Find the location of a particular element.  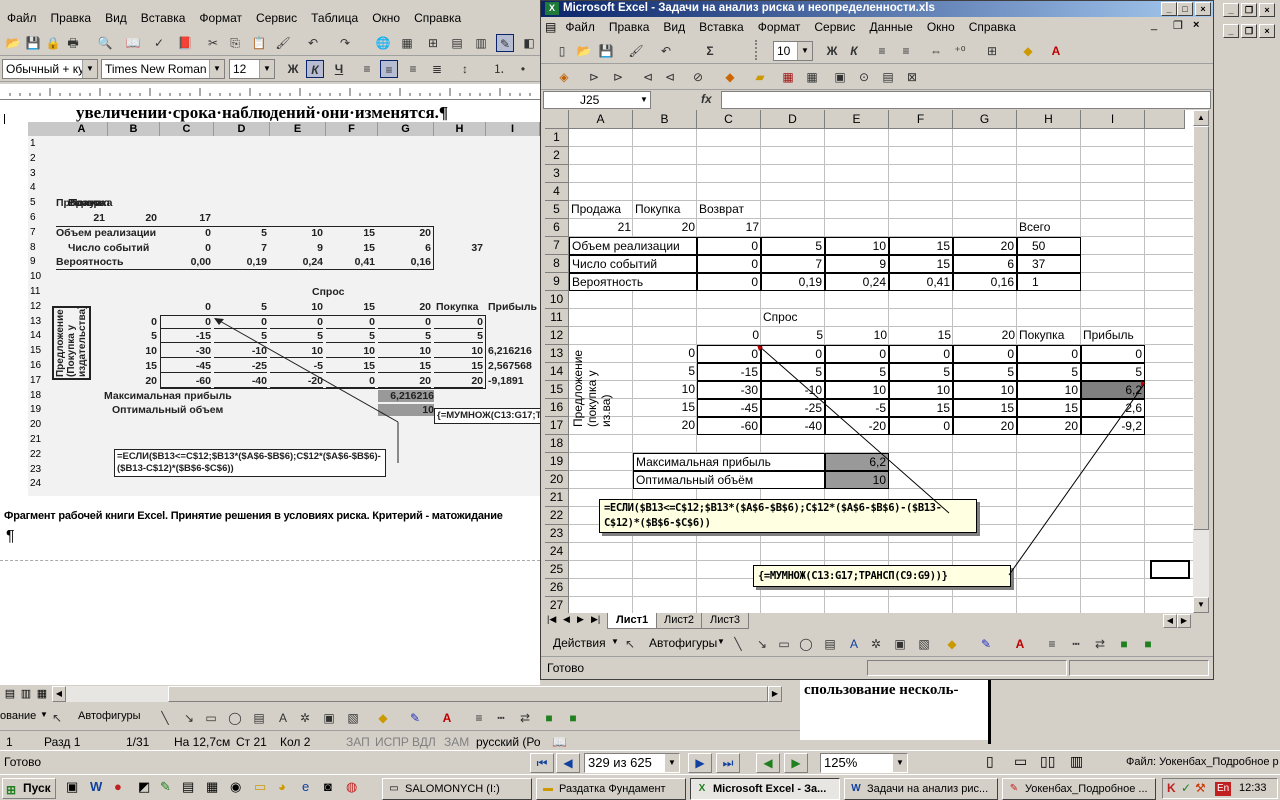

ql-disk-icon: ◉ is located at coordinates (235, 787).